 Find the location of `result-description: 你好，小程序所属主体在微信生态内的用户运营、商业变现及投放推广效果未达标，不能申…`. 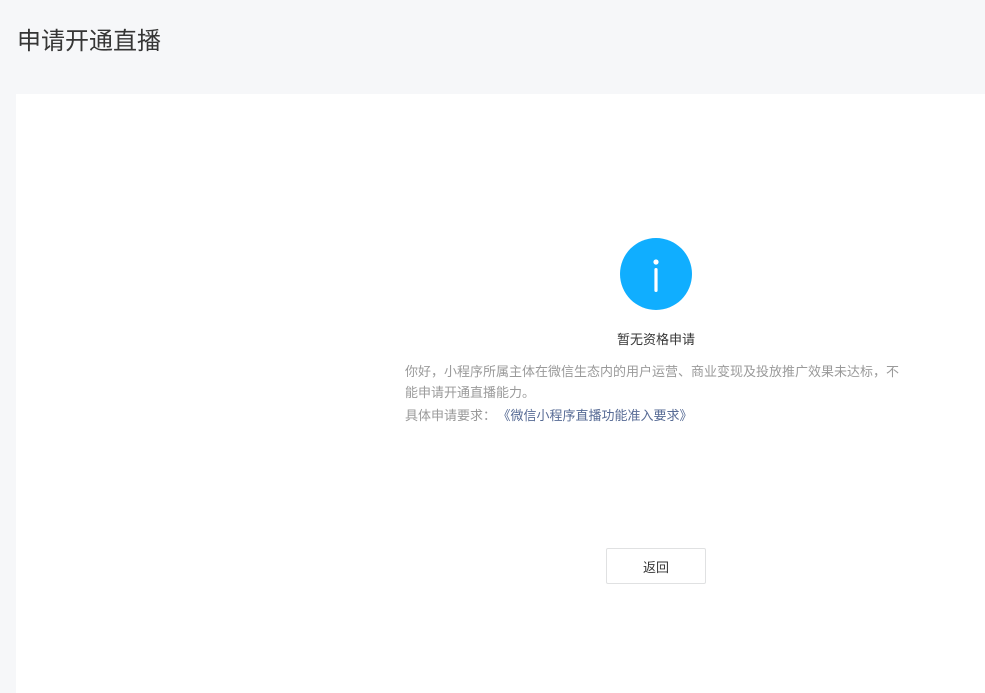

result-description: 你好，小程序所属主体在微信生态内的用户运营、商业变现及投放推广效果未达标，不能申… is located at coordinates (652, 383).